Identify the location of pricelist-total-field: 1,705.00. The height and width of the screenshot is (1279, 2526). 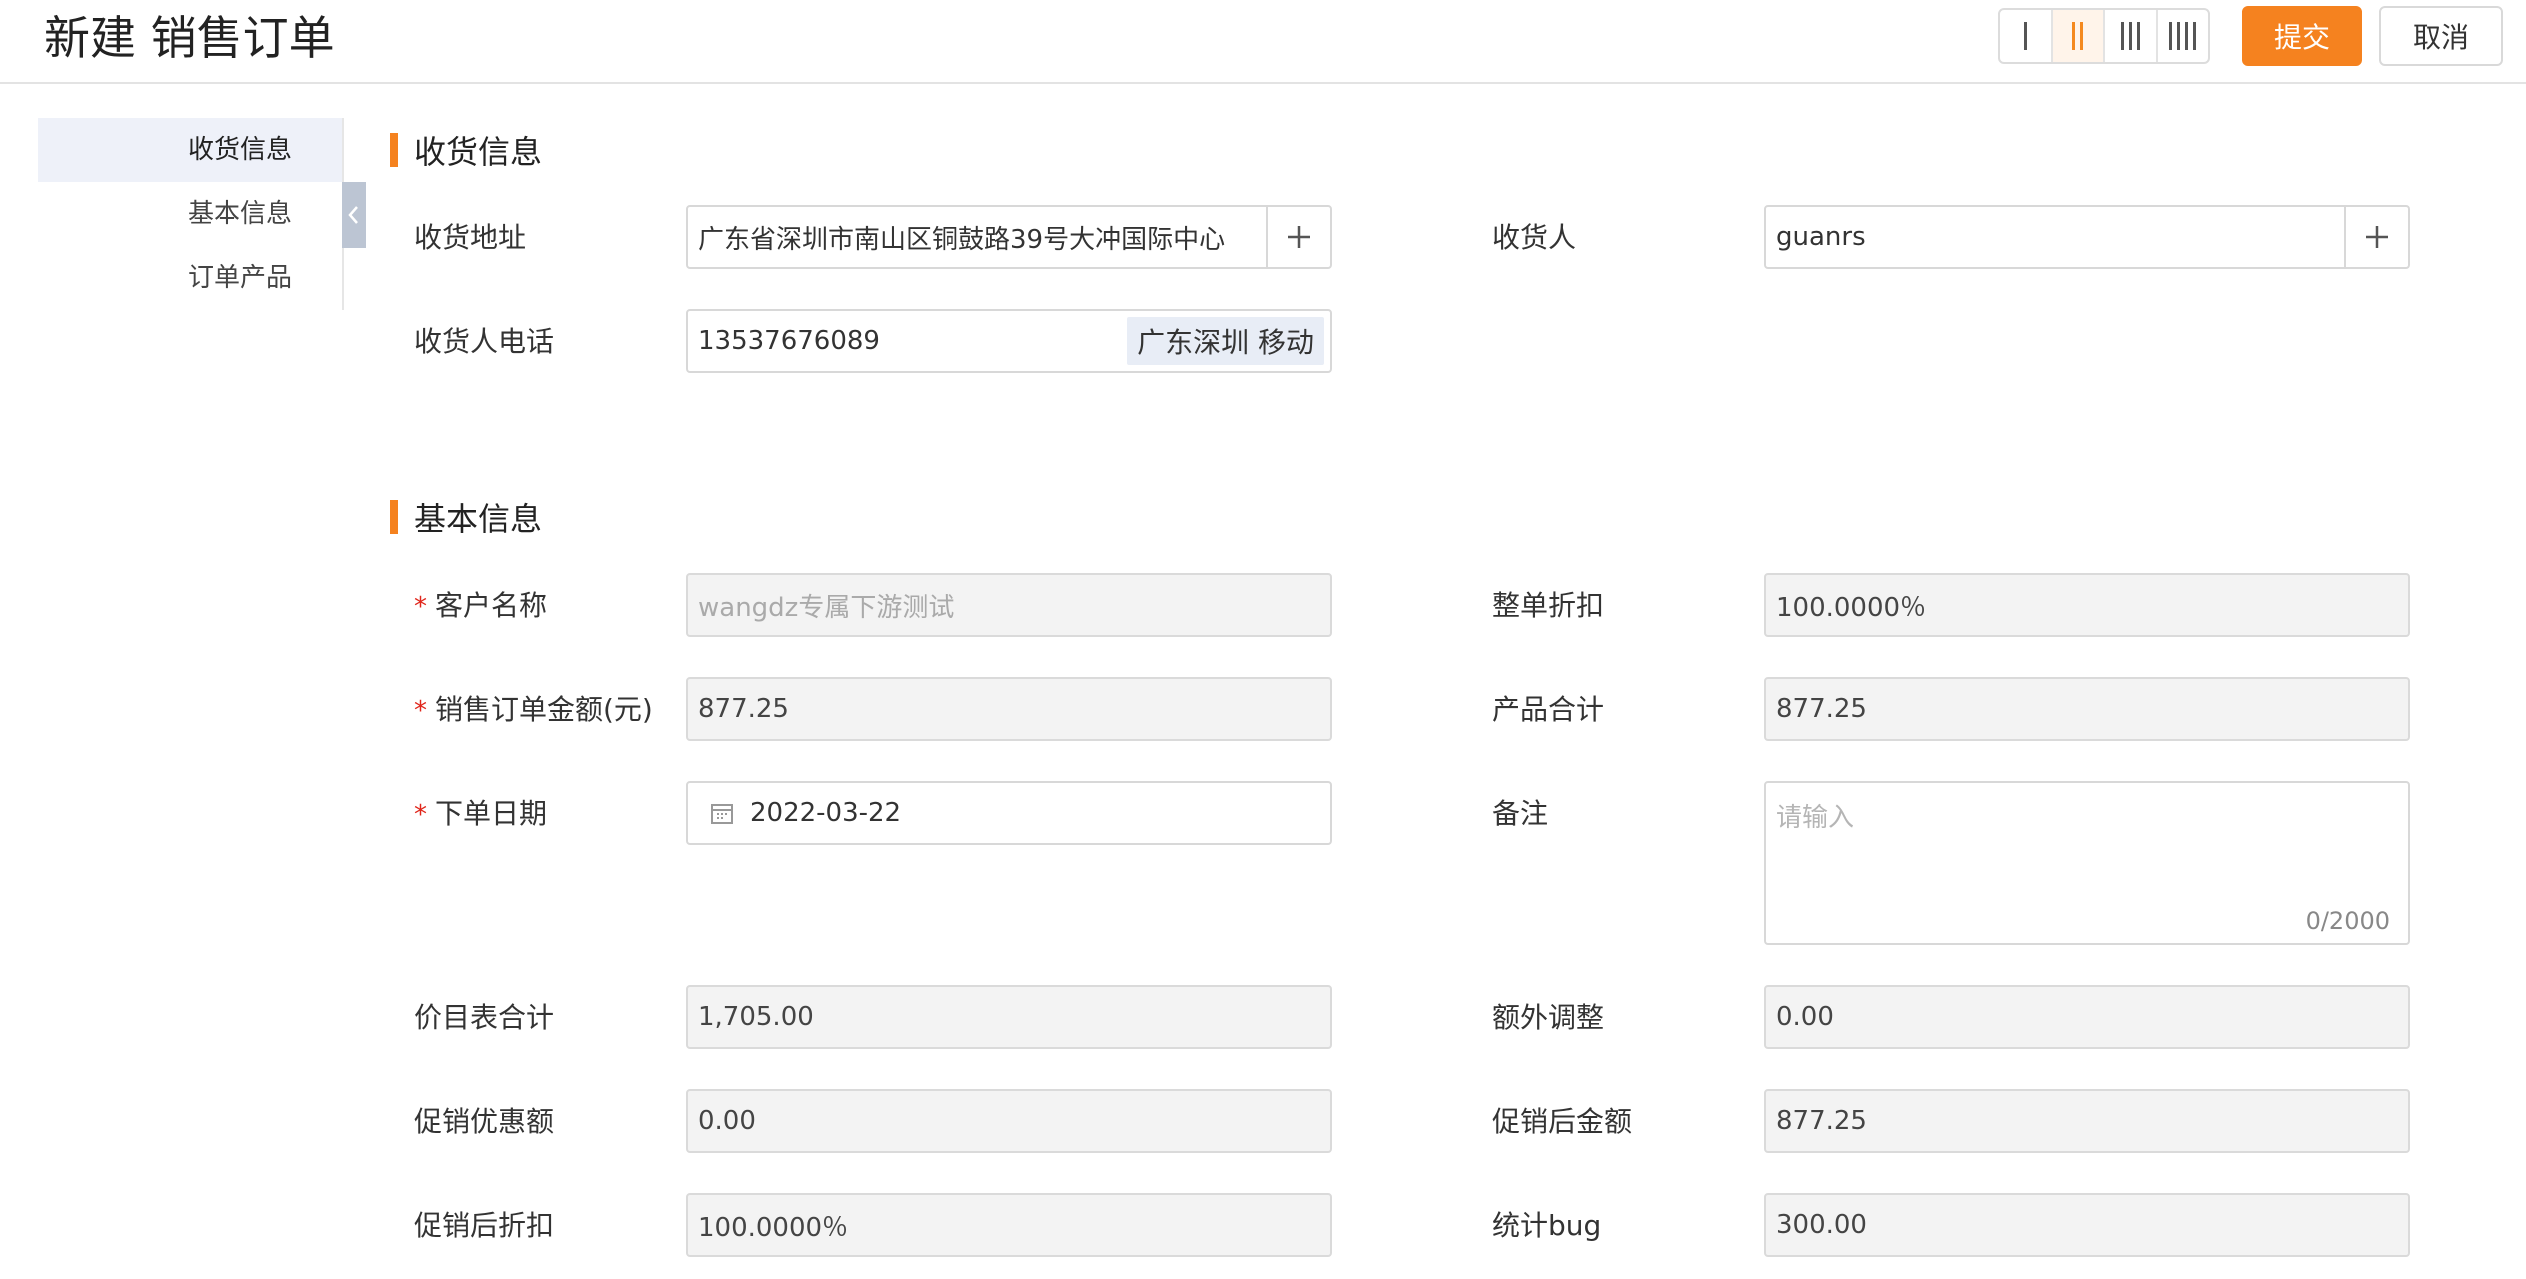
(1009, 1017).